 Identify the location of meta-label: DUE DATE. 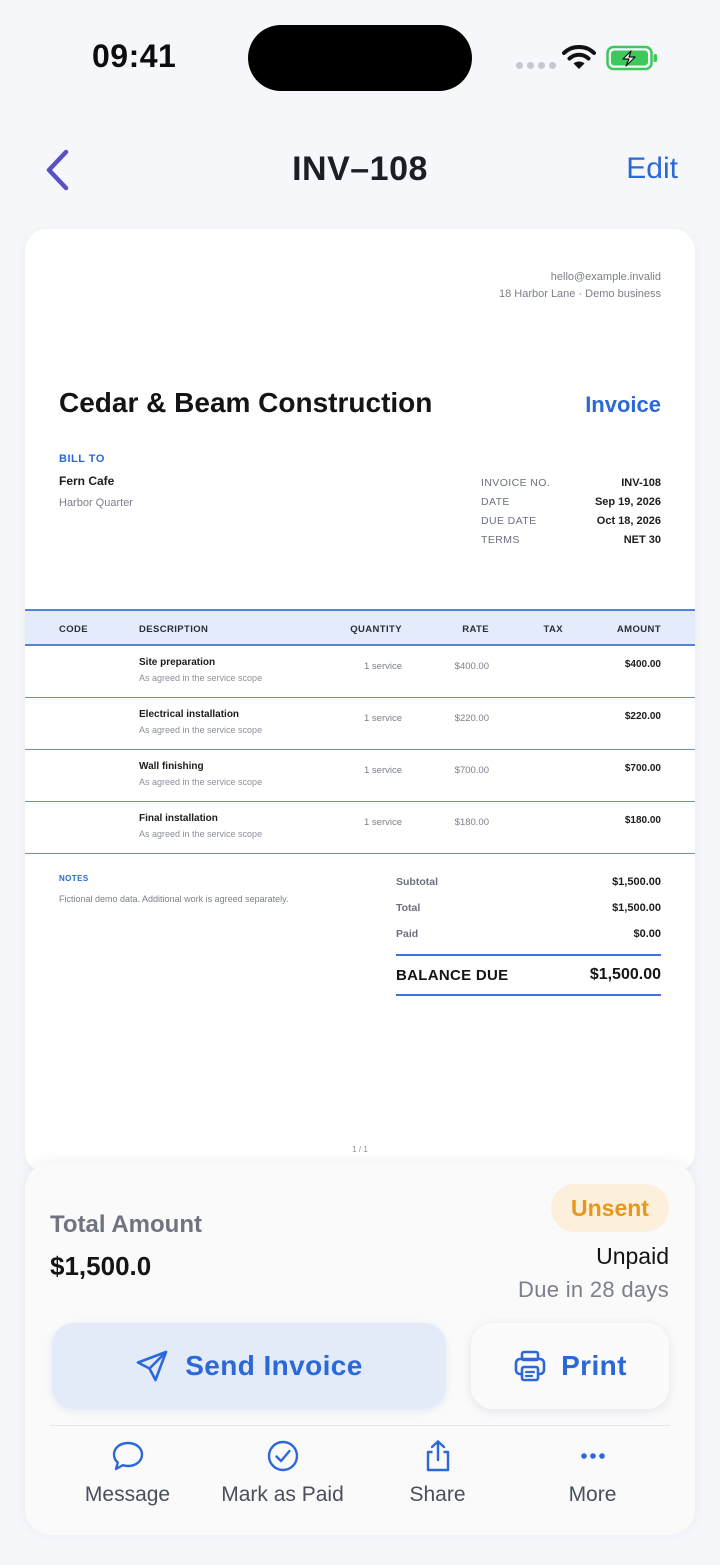
(509, 520).